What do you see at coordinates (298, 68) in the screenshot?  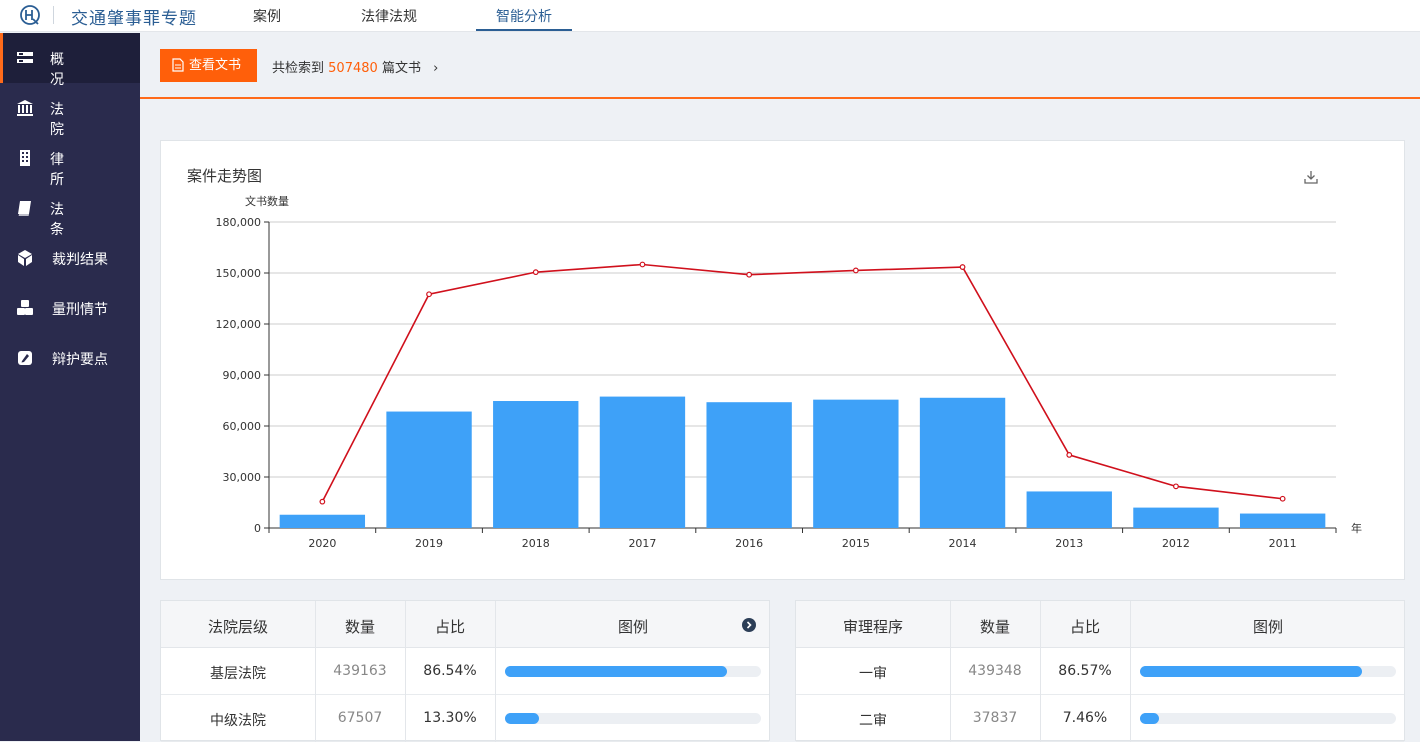 I see `count-prefix: 共检索到` at bounding box center [298, 68].